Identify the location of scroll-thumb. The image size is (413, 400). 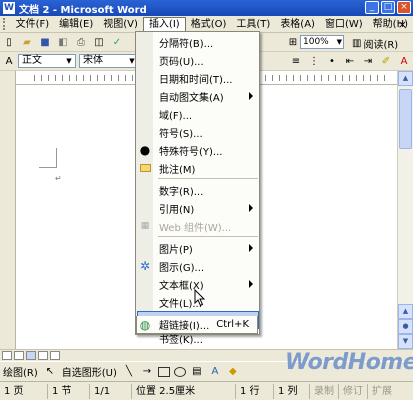
(405, 119).